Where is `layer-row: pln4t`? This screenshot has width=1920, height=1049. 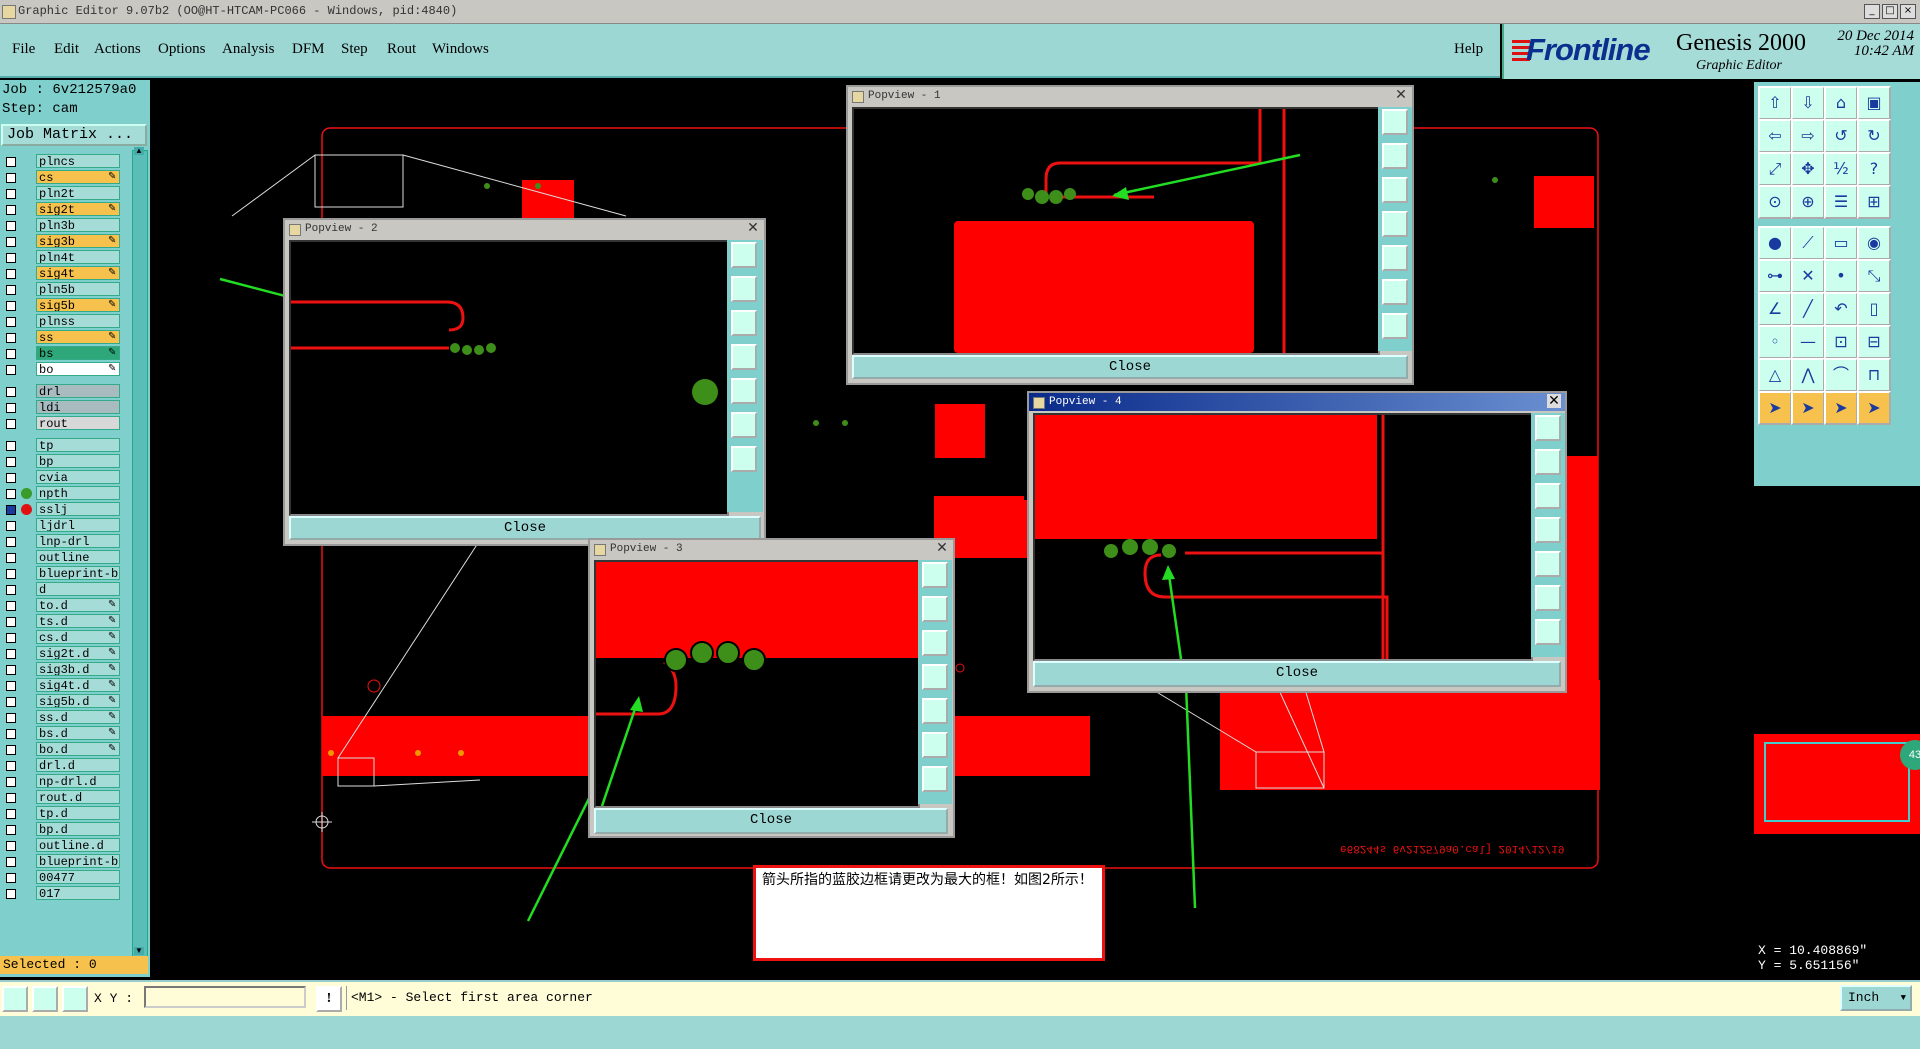 layer-row: pln4t is located at coordinates (61, 257).